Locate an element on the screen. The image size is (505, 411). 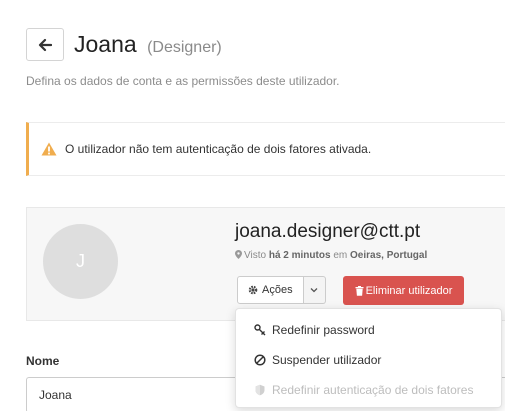
actions-button: Ações is located at coordinates (270, 290).